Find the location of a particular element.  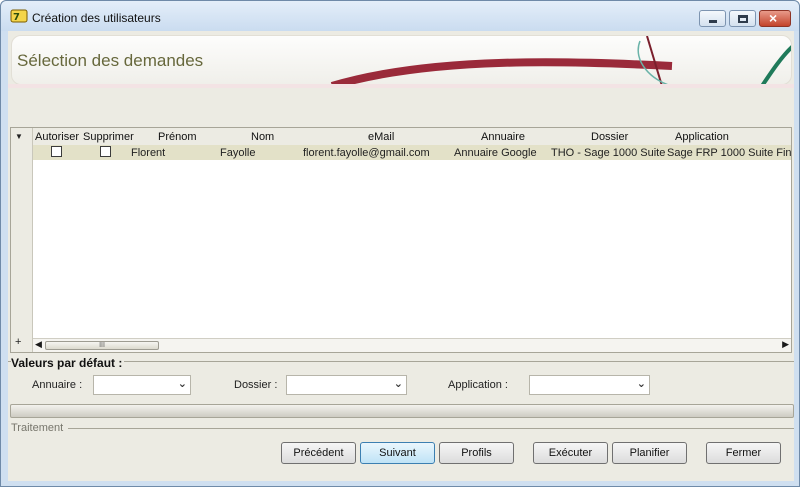

progress-bar is located at coordinates (402, 411).